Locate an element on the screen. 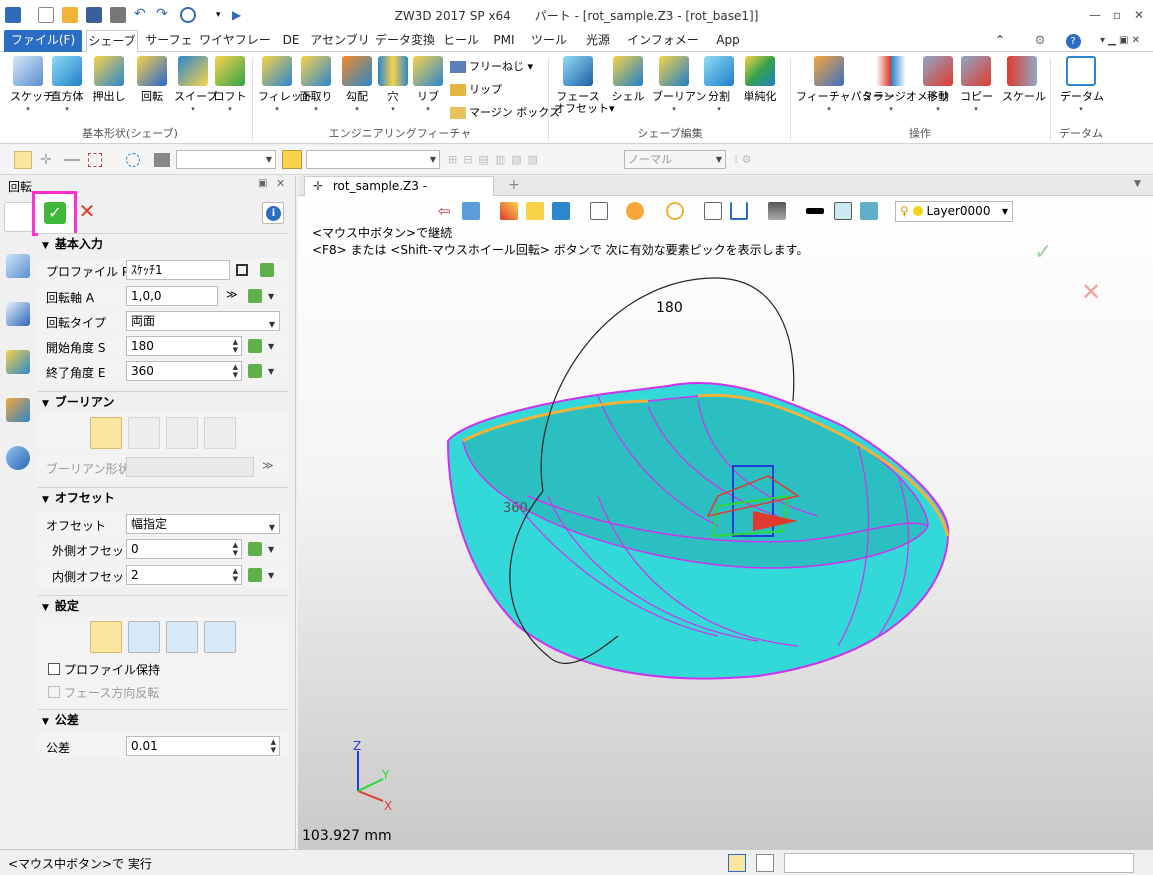 This screenshot has width=1153, height=875. chamfer-button: 面取り ▾ is located at coordinates (316, 84).